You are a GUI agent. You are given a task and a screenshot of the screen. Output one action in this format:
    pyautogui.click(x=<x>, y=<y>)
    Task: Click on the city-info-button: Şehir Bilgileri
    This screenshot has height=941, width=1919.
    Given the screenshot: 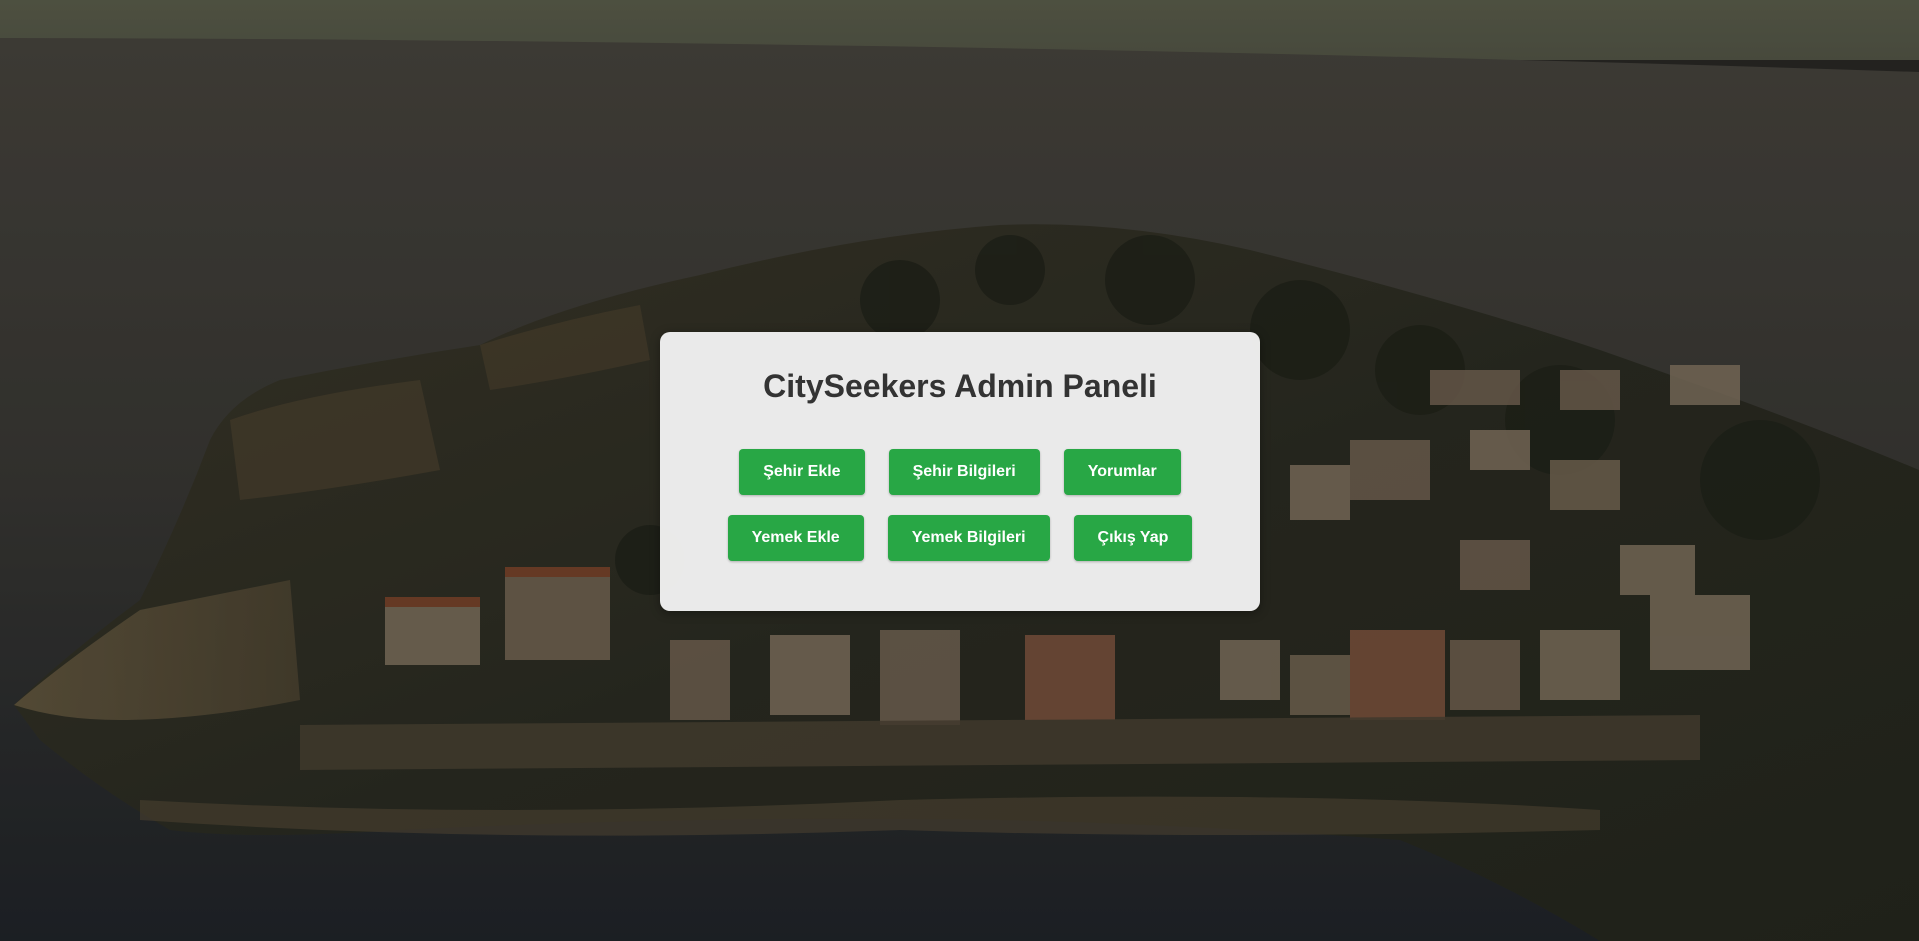 What is the action you would take?
    pyautogui.click(x=964, y=472)
    